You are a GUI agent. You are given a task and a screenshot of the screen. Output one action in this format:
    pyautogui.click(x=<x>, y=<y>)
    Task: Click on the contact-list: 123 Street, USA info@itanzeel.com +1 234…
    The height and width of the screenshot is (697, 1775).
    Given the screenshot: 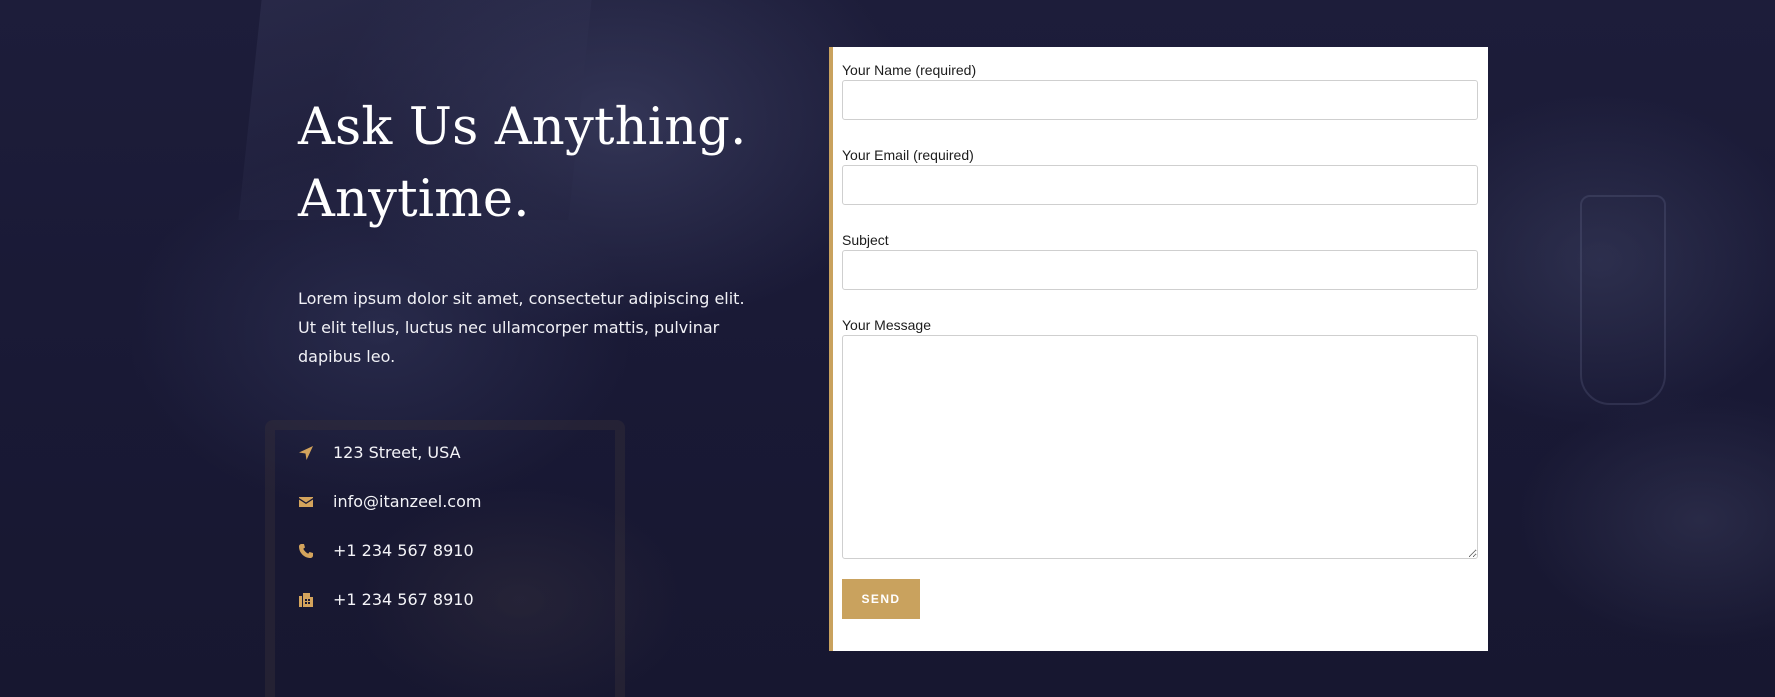 What is the action you would take?
    pyautogui.click(x=389, y=526)
    